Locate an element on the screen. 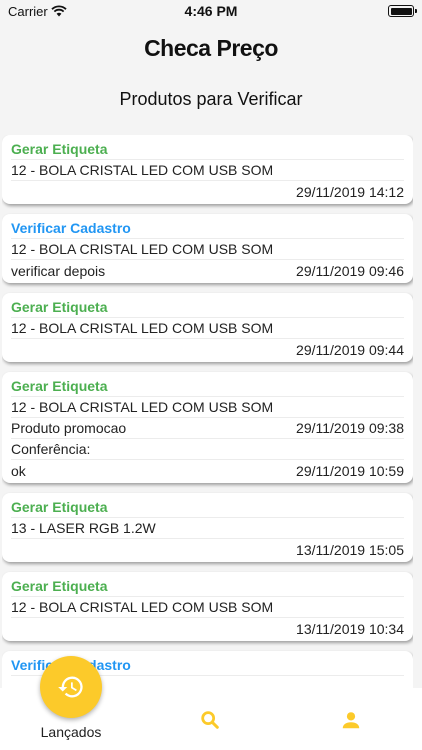 This screenshot has width=422, height=750. page-subtitle: Produtos para Verificar is located at coordinates (211, 99).